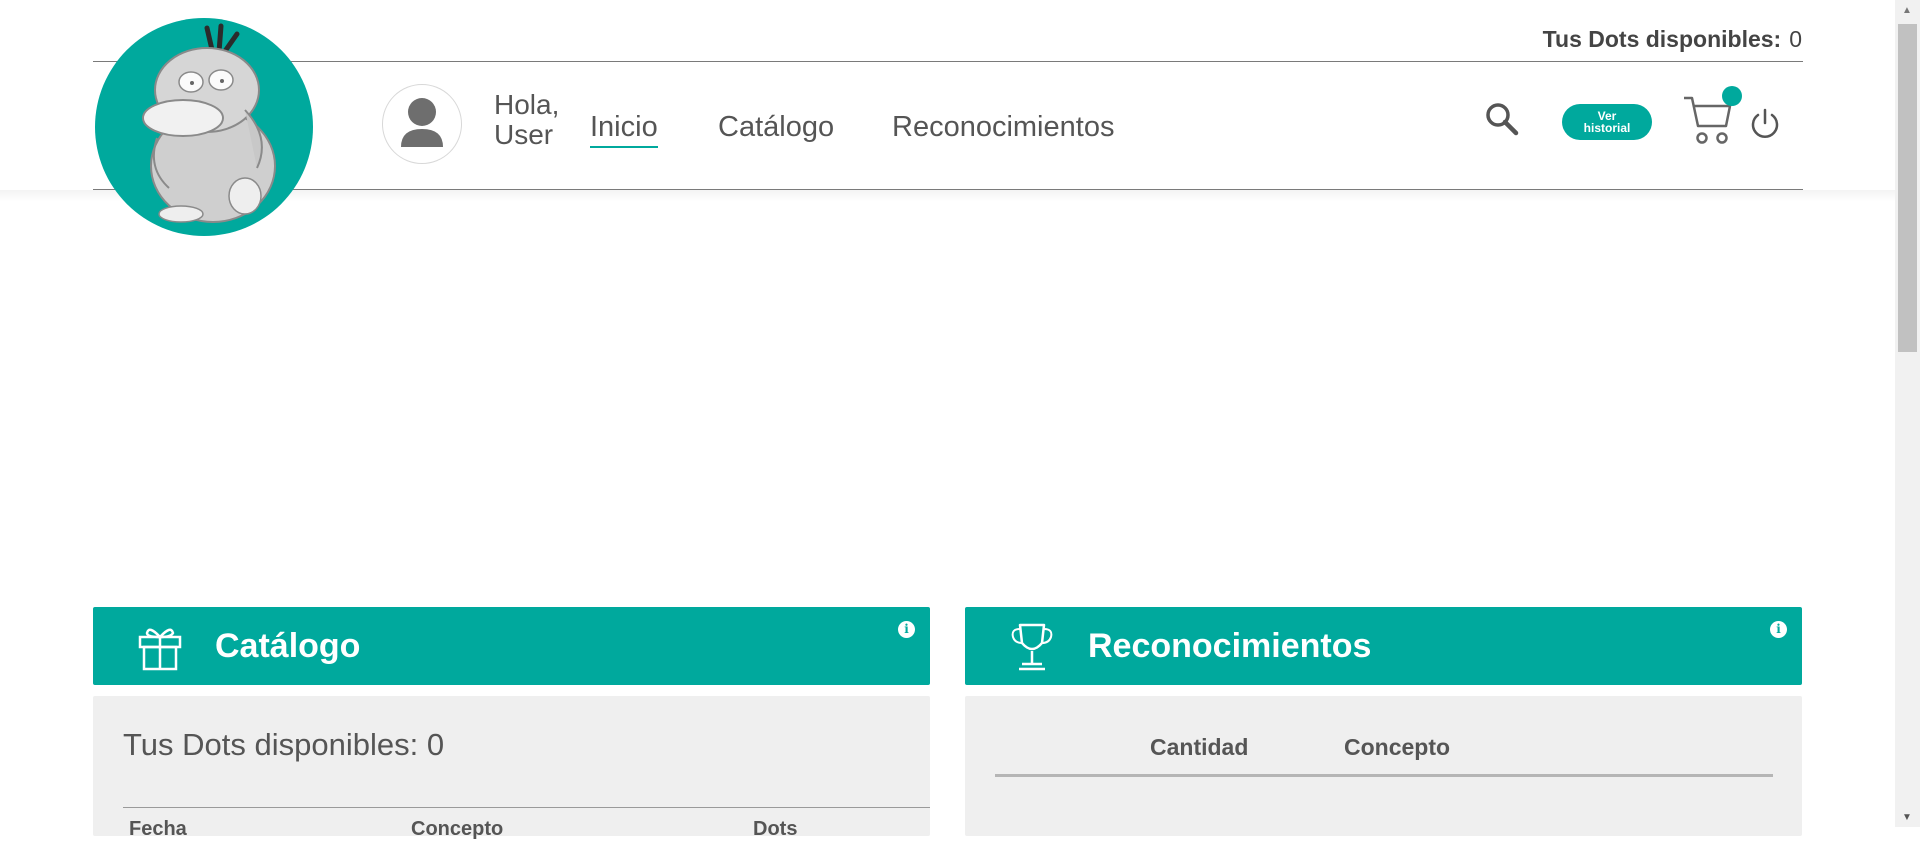 The image size is (1920, 841). Describe the element at coordinates (158, 829) in the screenshot. I see `catalog-col-fecha: Fecha` at that location.